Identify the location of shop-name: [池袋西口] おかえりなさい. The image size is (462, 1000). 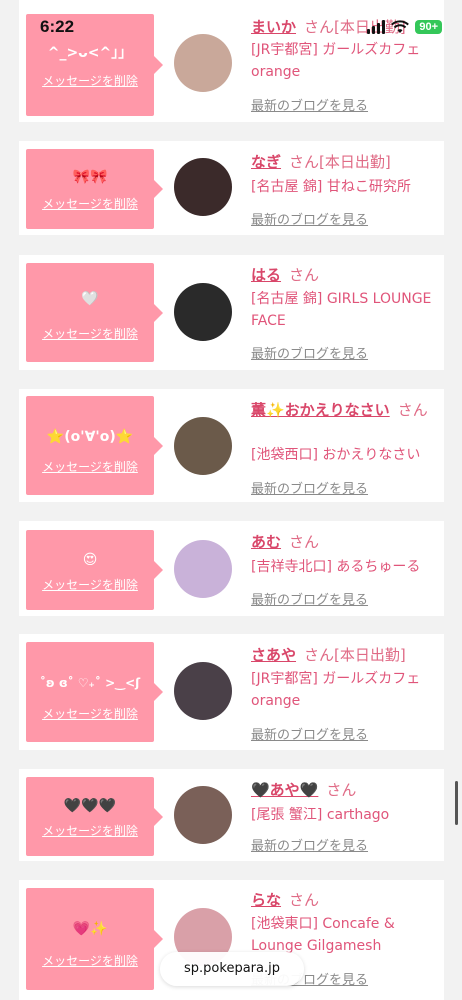
(336, 455).